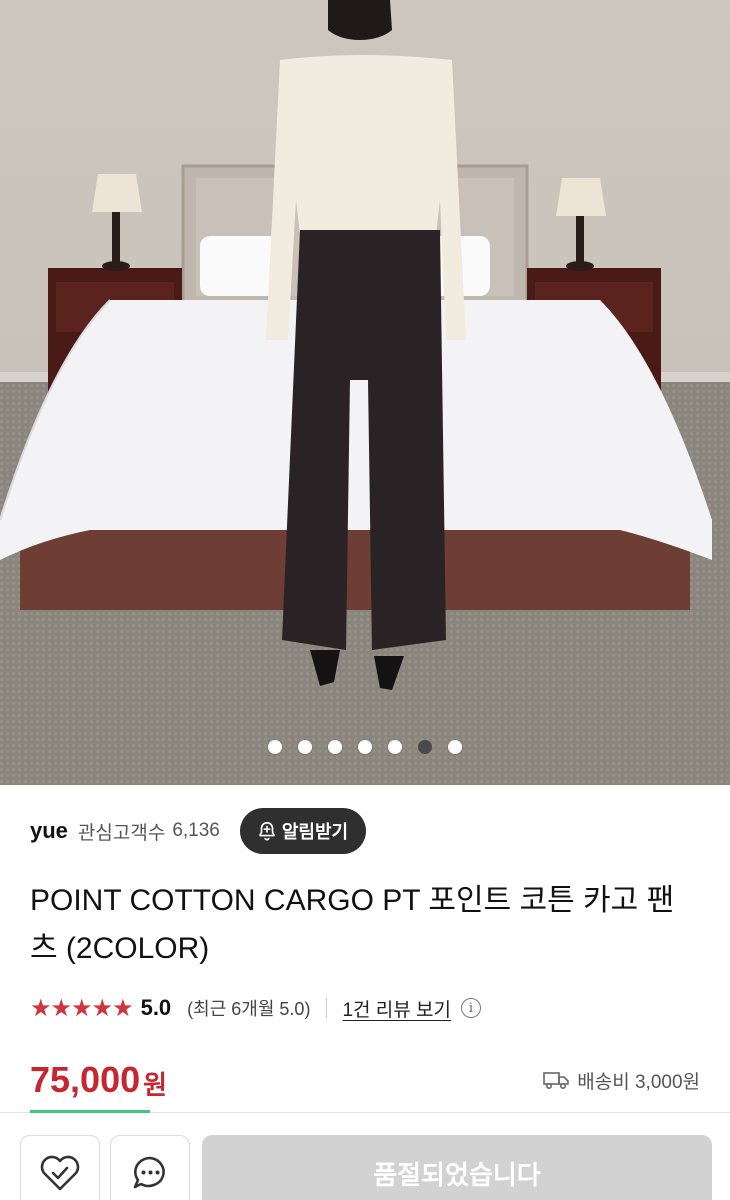 Image resolution: width=730 pixels, height=1200 pixels. What do you see at coordinates (90, 1111) in the screenshot?
I see `scroll-indicator` at bounding box center [90, 1111].